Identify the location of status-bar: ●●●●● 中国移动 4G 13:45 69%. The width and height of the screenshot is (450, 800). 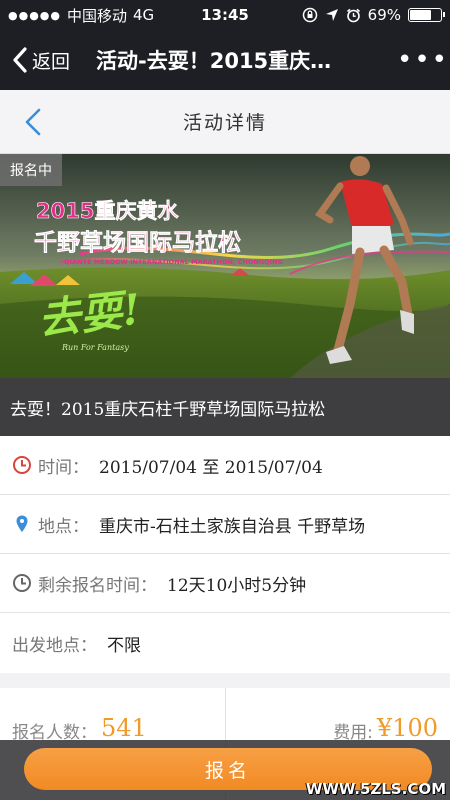
(225, 15).